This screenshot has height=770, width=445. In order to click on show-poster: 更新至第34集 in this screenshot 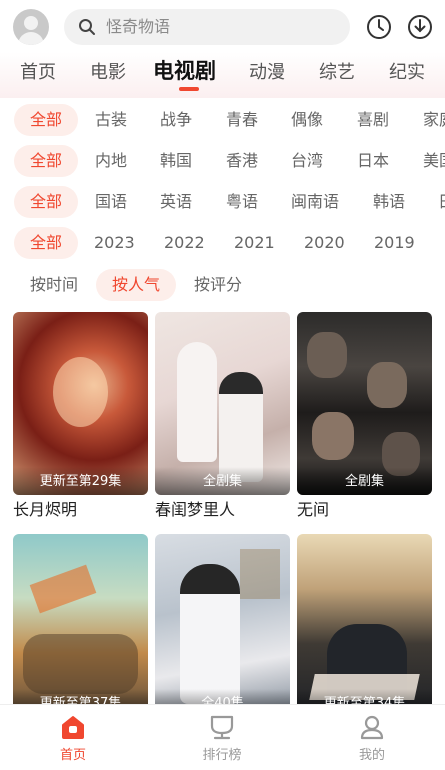, I will do `click(364, 619)`.